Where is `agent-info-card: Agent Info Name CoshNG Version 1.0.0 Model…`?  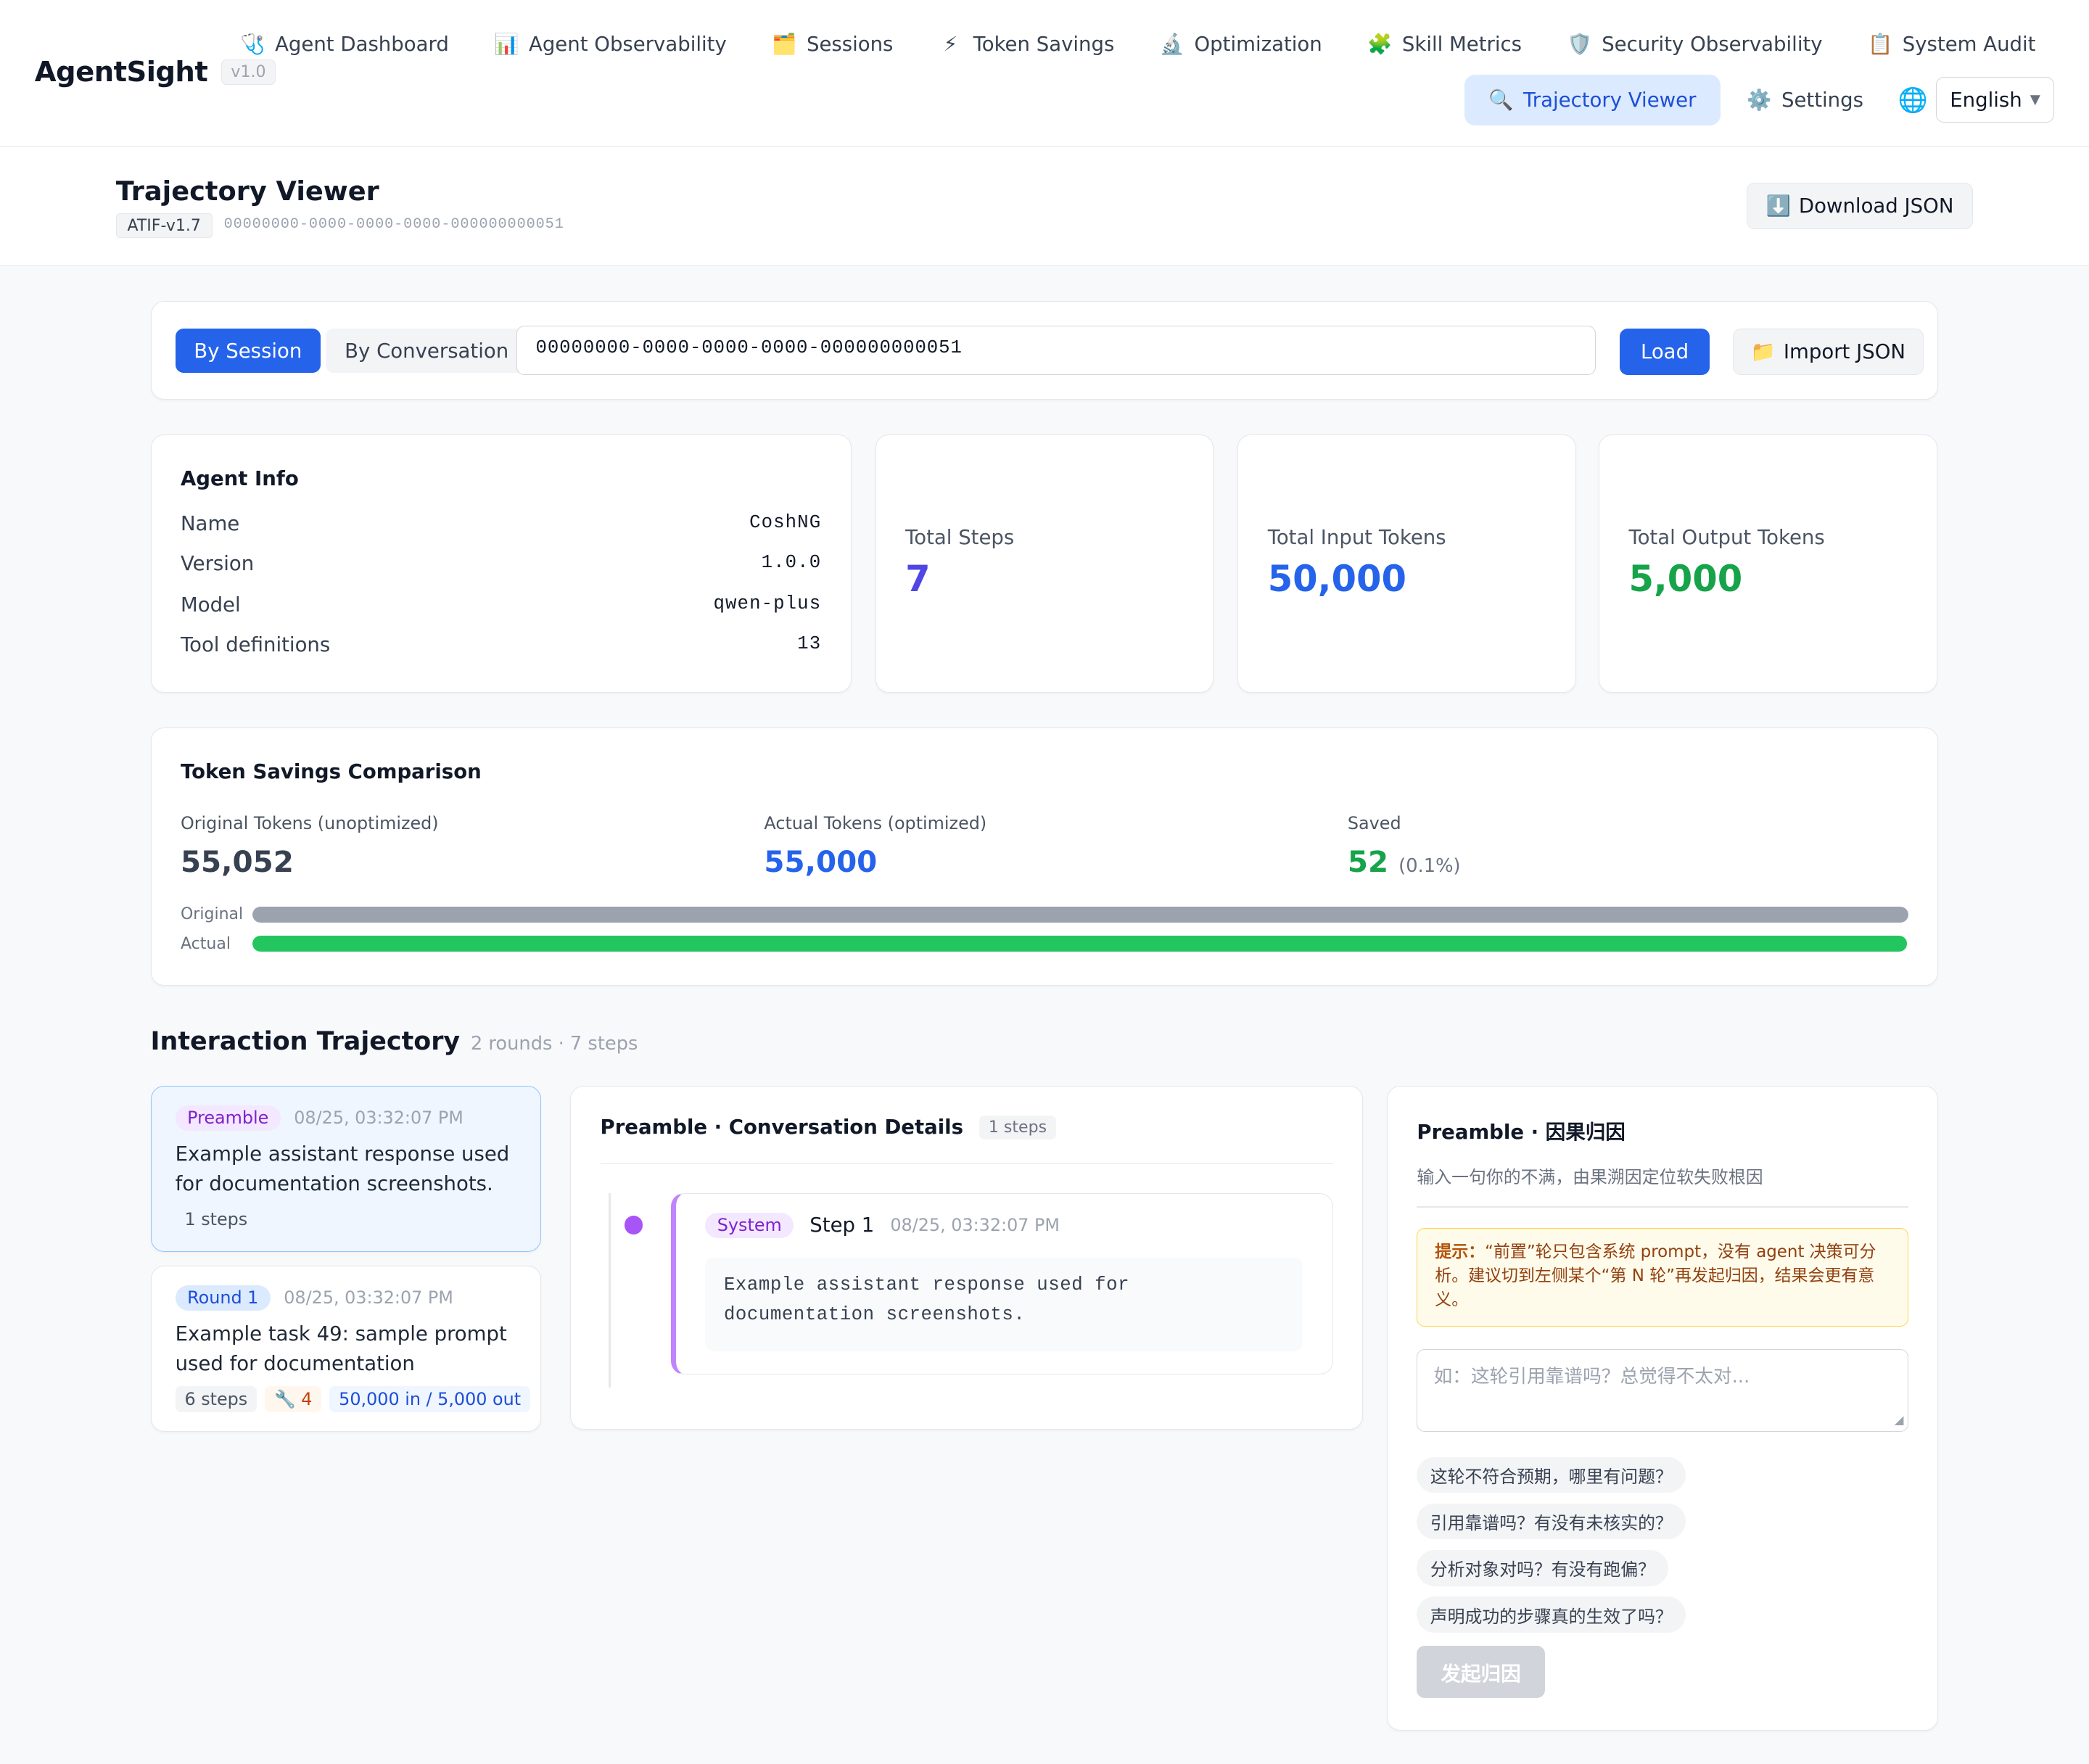
agent-info-card: Agent Info Name CoshNG Version 1.0.0 Model… is located at coordinates (501, 563).